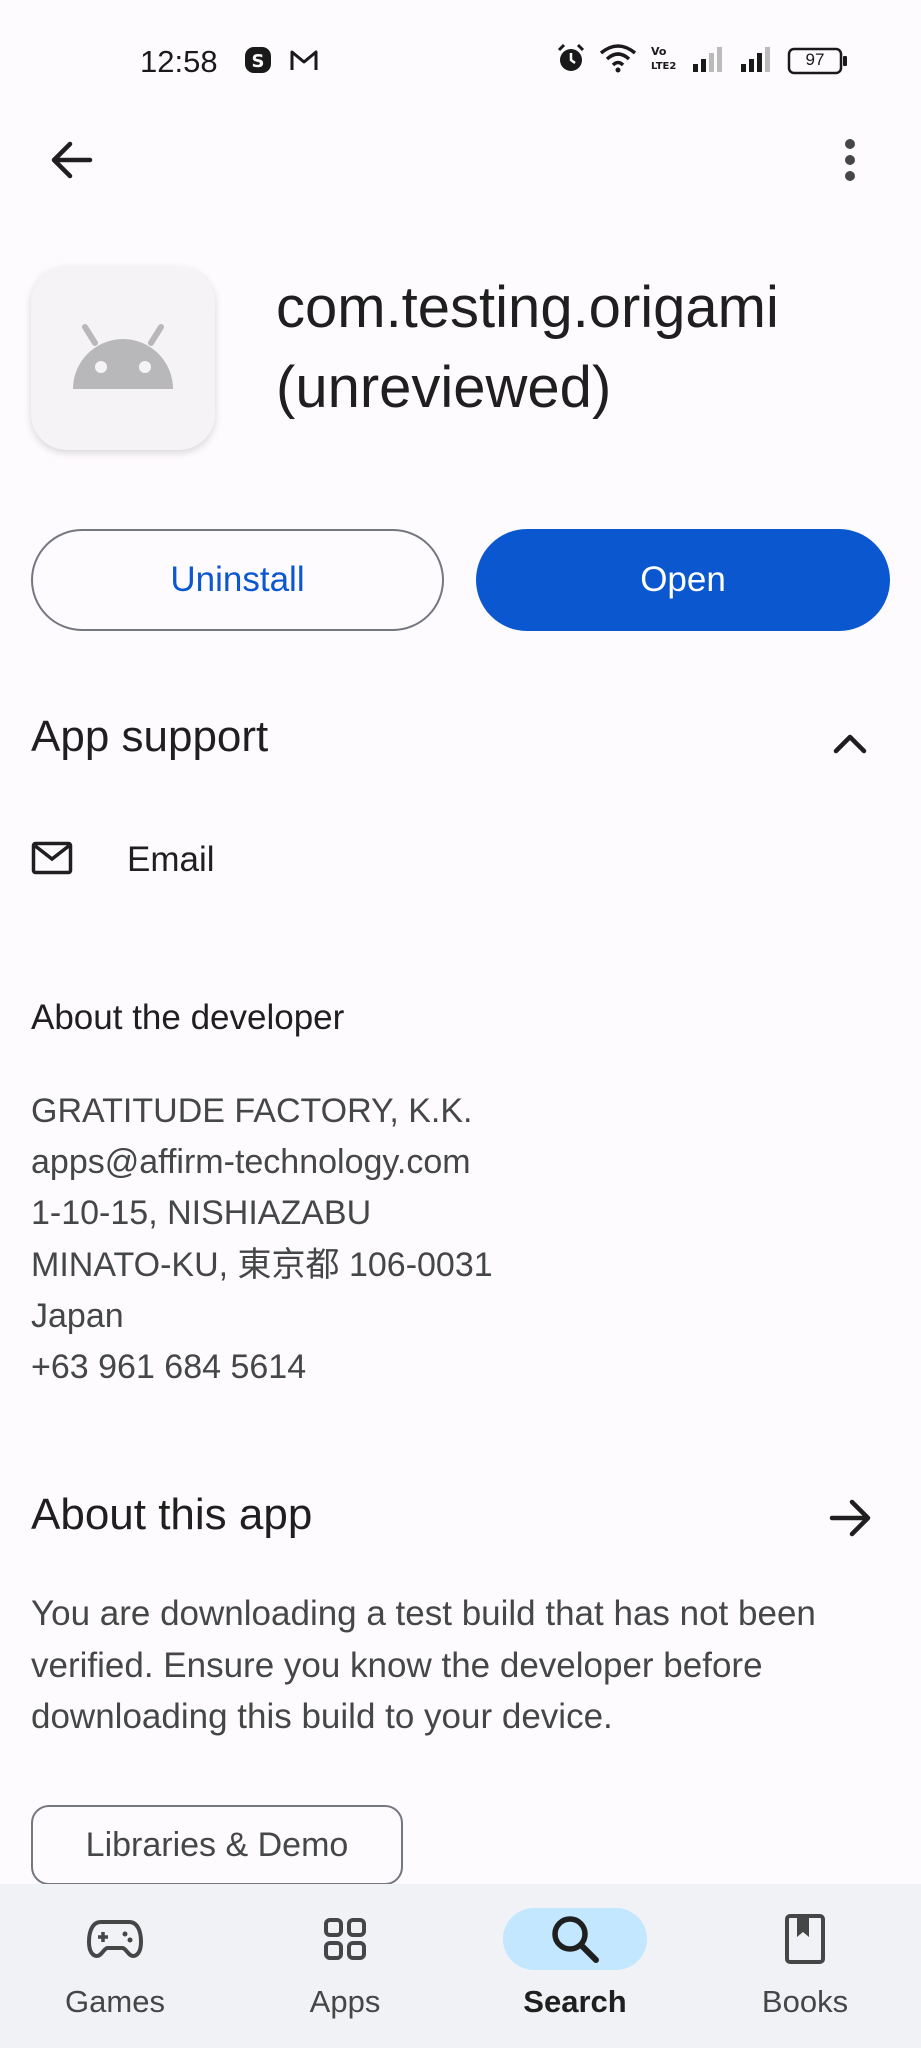  I want to click on email-support-row: Email, so click(461, 860).